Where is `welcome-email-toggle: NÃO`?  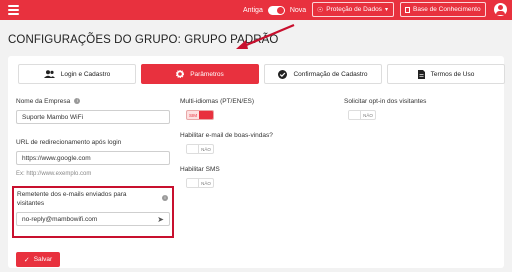
welcome-email-toggle: NÃO is located at coordinates (200, 149).